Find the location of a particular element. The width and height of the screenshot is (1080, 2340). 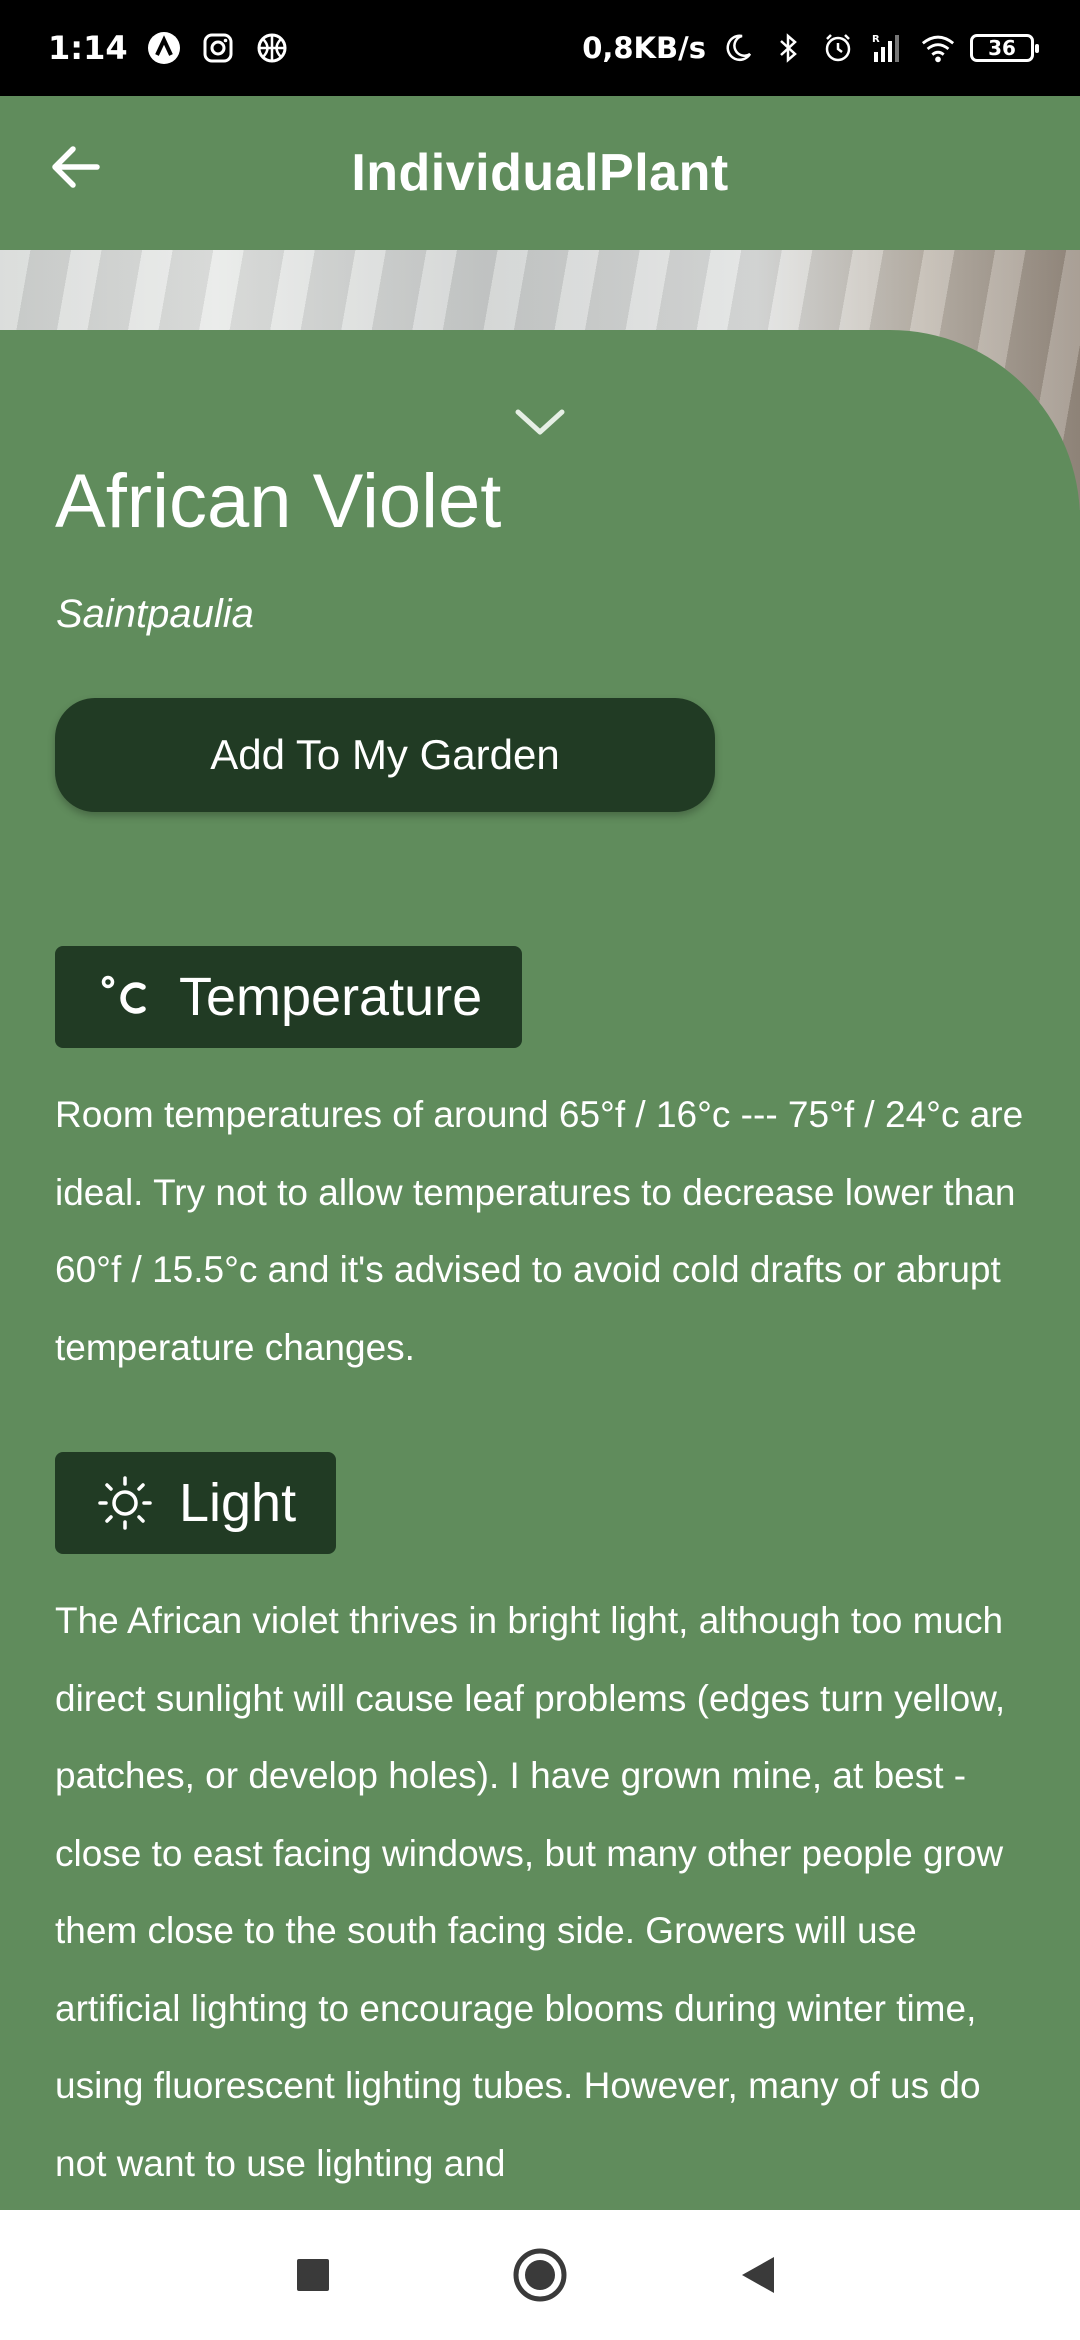

home-button is located at coordinates (540, 2275).